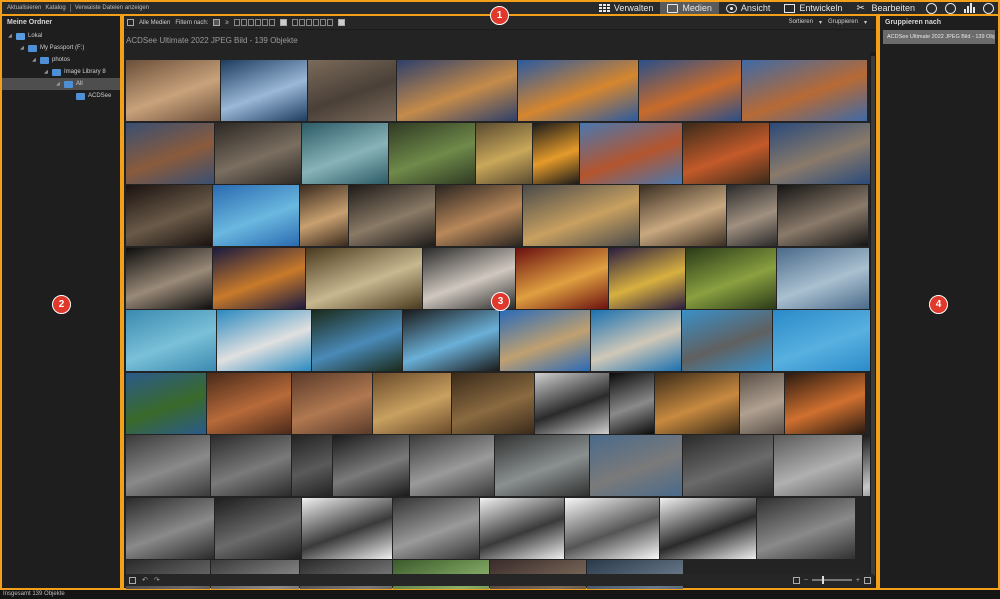  Describe the element at coordinates (885, 8) in the screenshot. I see `mode-tab-edit: ✂ Bearbeiten` at that location.